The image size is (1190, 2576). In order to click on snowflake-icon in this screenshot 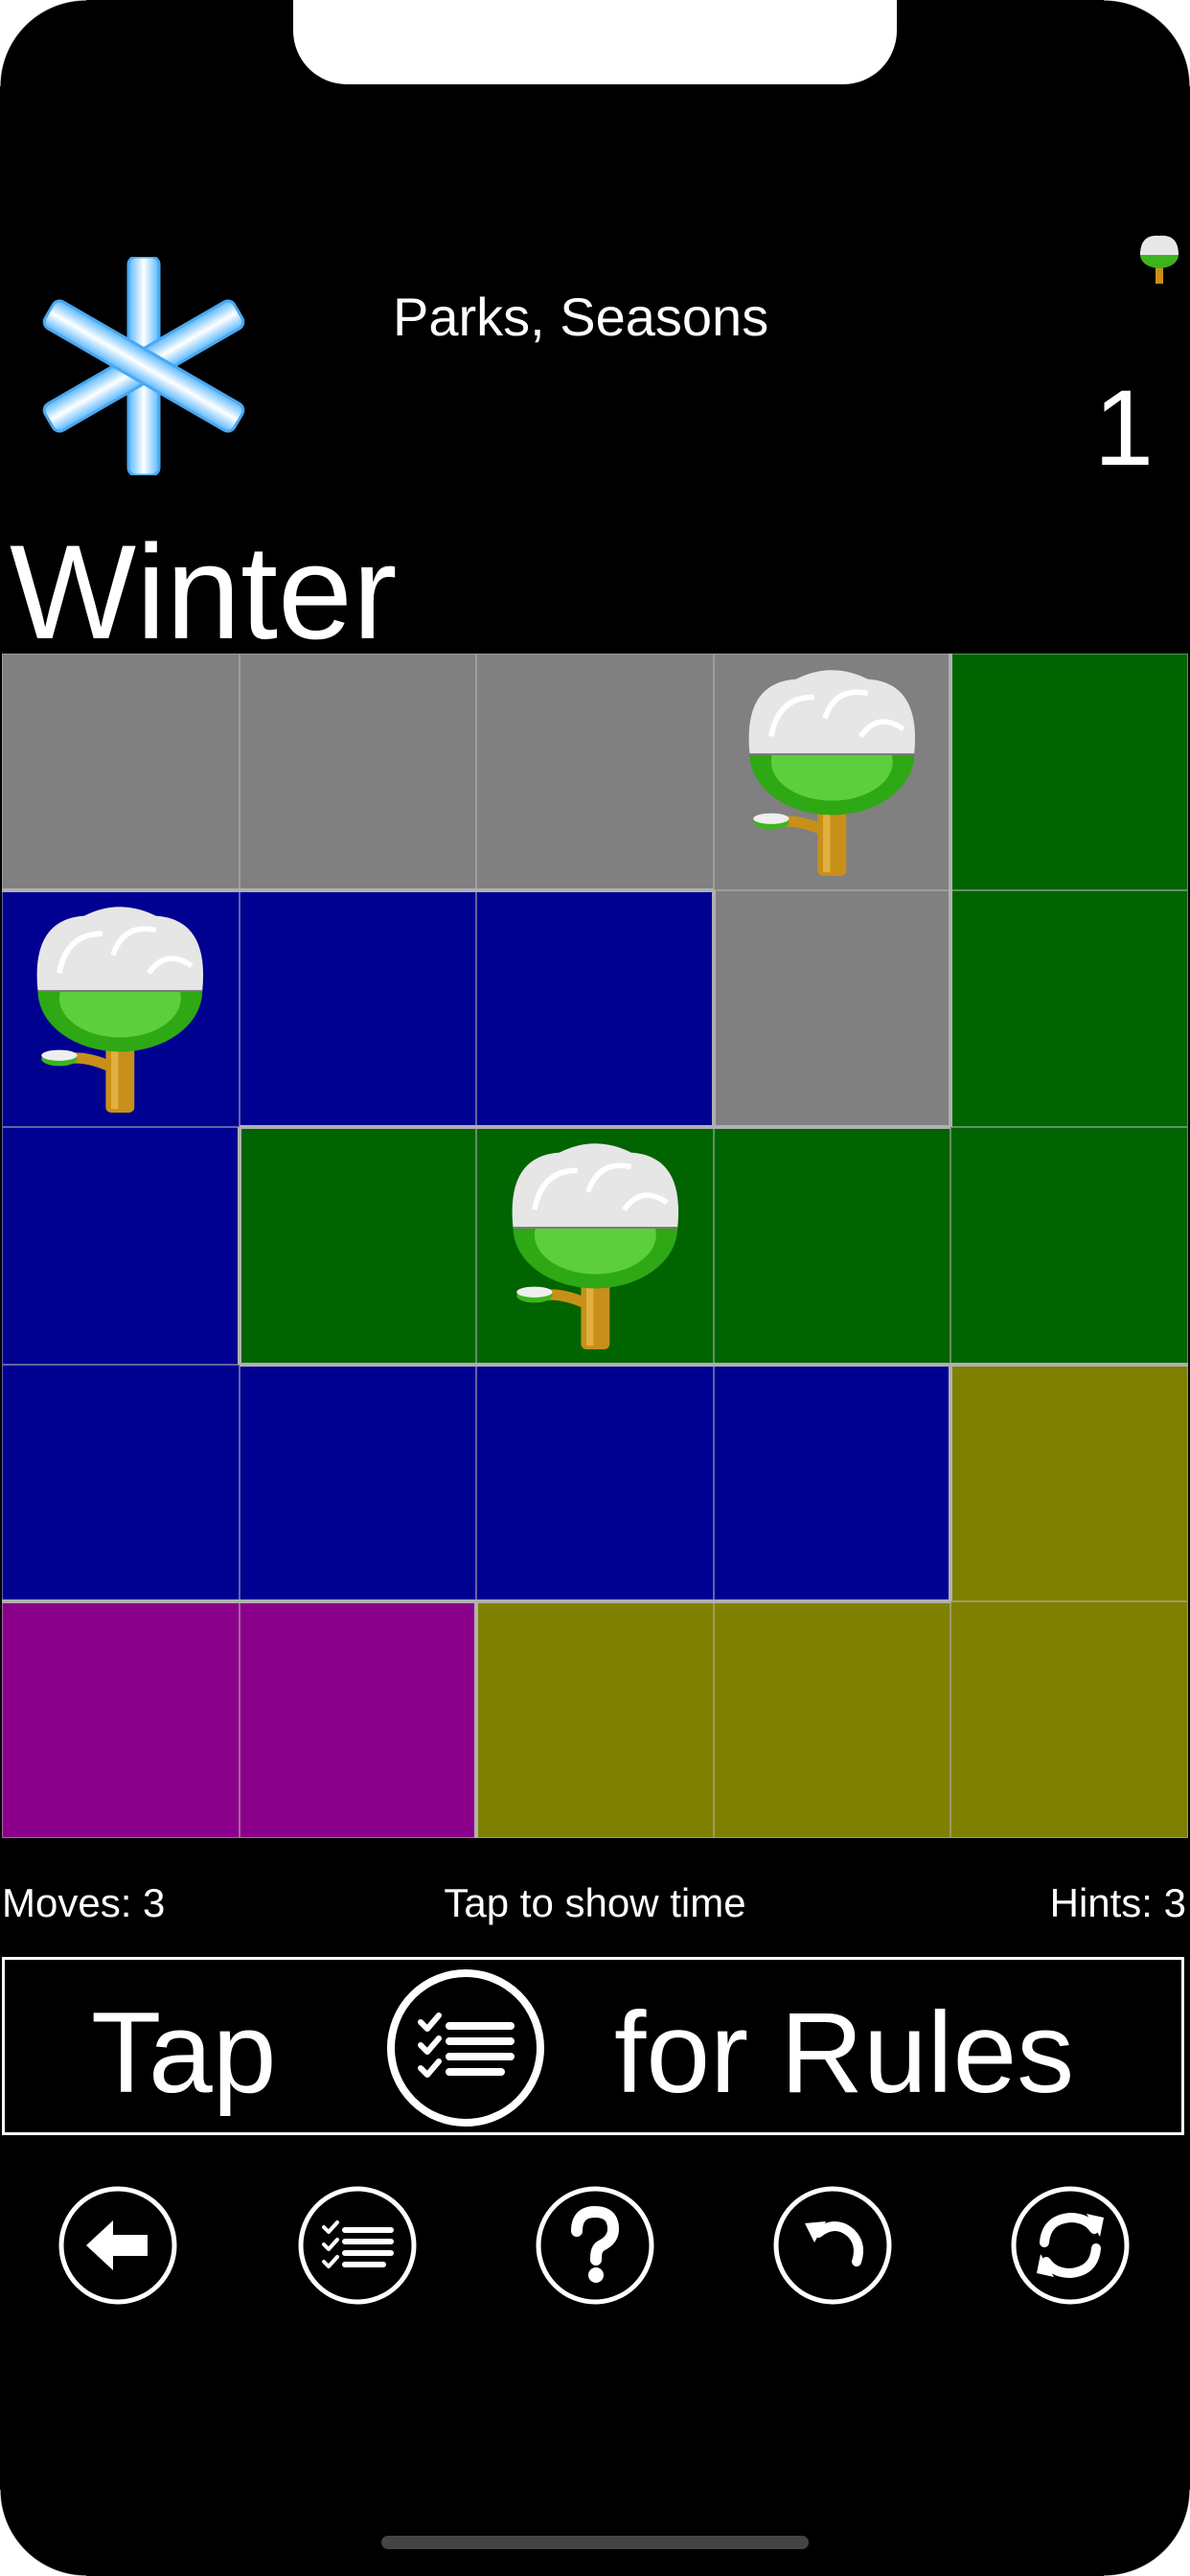, I will do `click(144, 366)`.